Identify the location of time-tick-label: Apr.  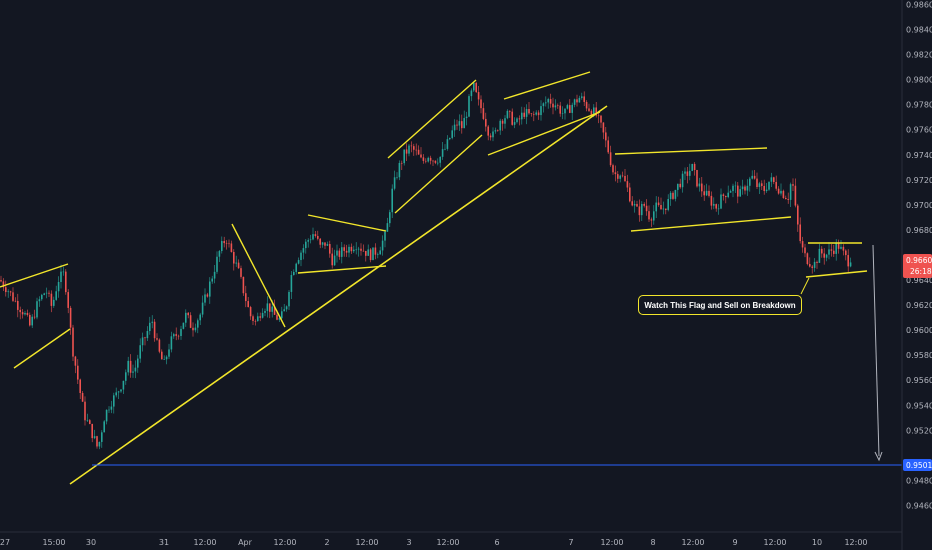
(245, 542).